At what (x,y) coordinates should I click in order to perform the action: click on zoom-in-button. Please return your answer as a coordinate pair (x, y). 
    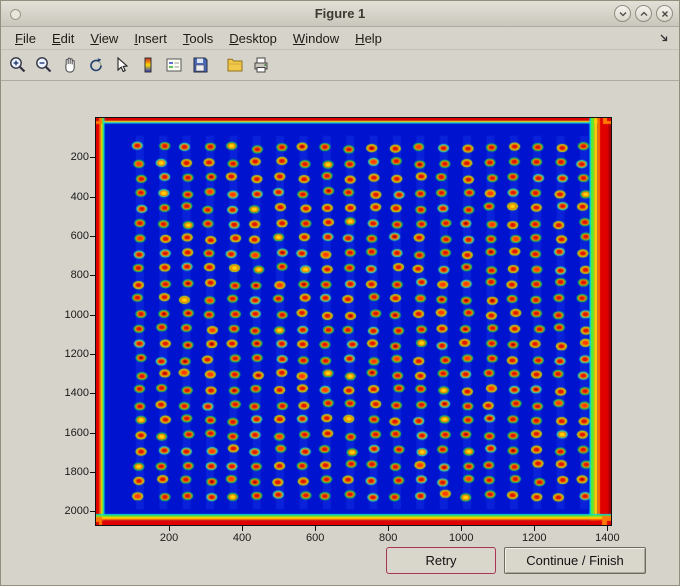
    Looking at the image, I should click on (17, 65).